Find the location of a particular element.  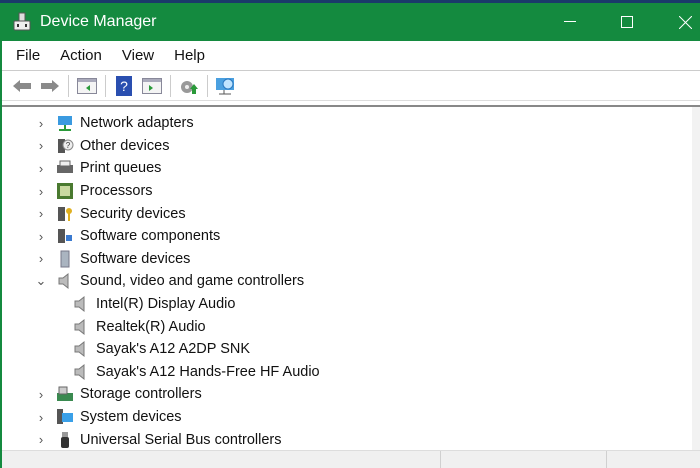

tree-item-label: Realtek(R) Audio is located at coordinates (151, 326).